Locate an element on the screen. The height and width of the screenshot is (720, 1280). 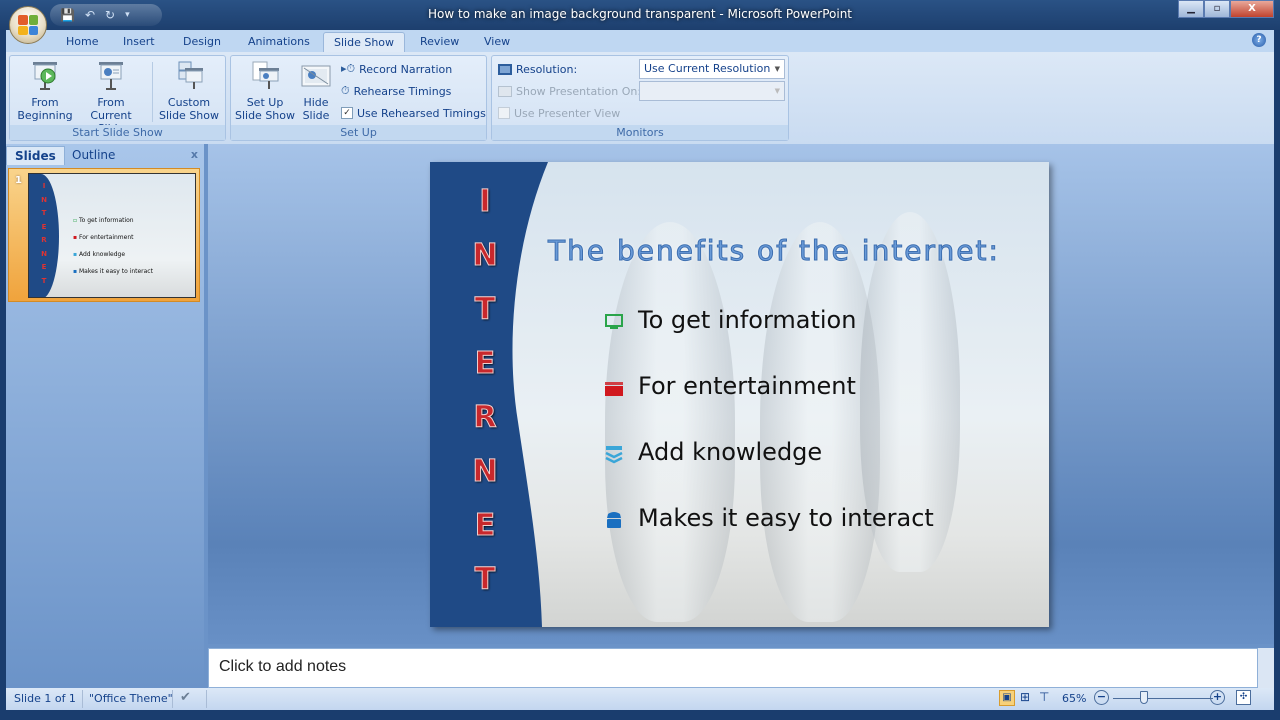
vertical-letter: E is located at coordinates (485, 526).